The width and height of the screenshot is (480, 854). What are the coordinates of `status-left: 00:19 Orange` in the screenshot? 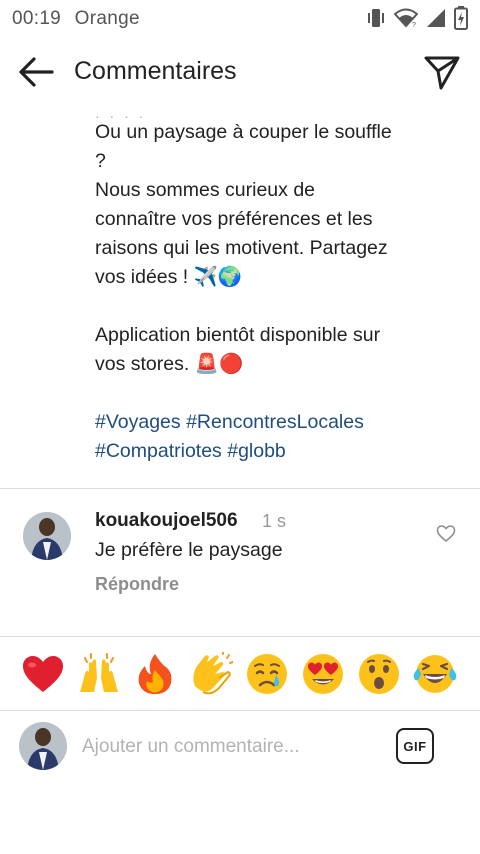 It's located at (80, 19).